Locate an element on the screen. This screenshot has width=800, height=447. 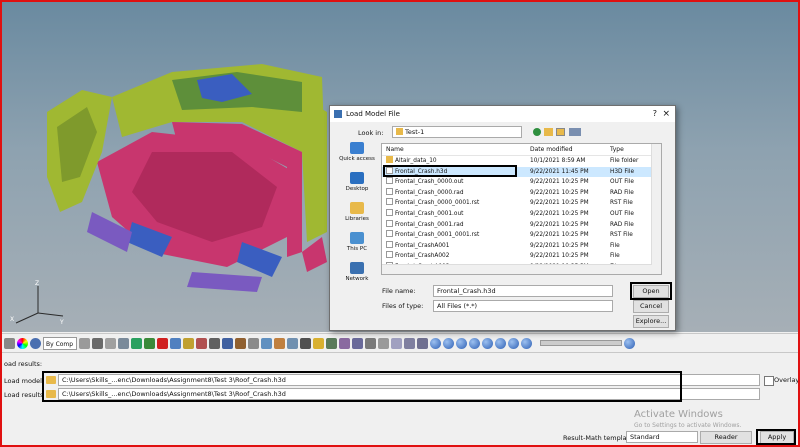
overlay-checkbox is located at coordinates (769, 381).